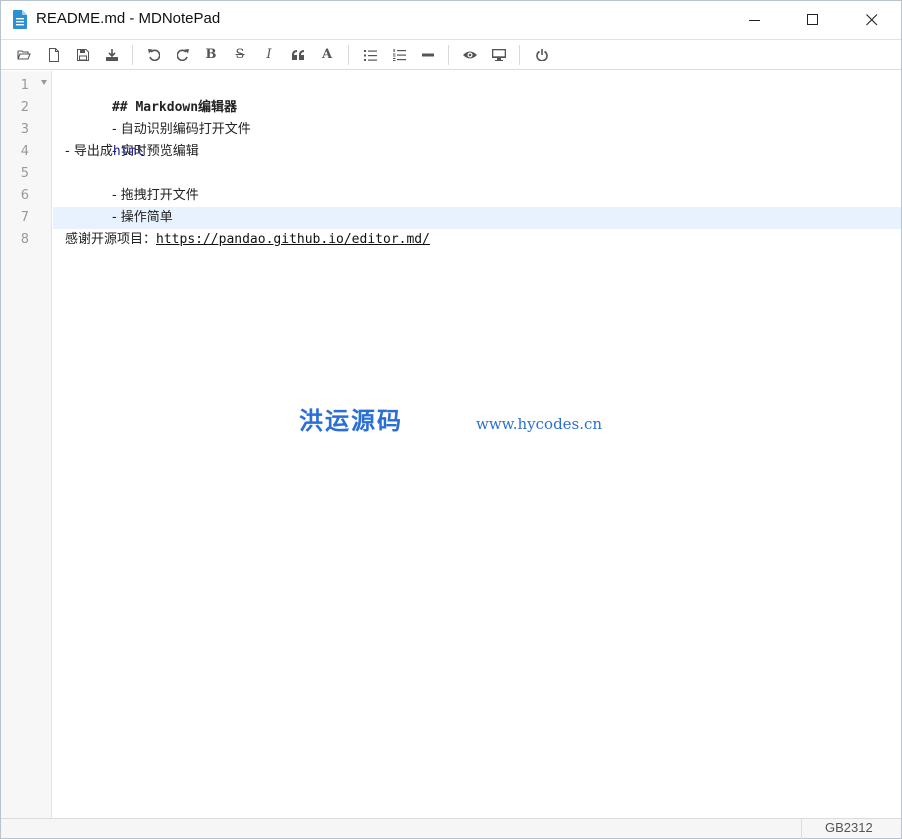  Describe the element at coordinates (132, 139) in the screenshot. I see `editor-line: - 实时预览编辑` at that location.